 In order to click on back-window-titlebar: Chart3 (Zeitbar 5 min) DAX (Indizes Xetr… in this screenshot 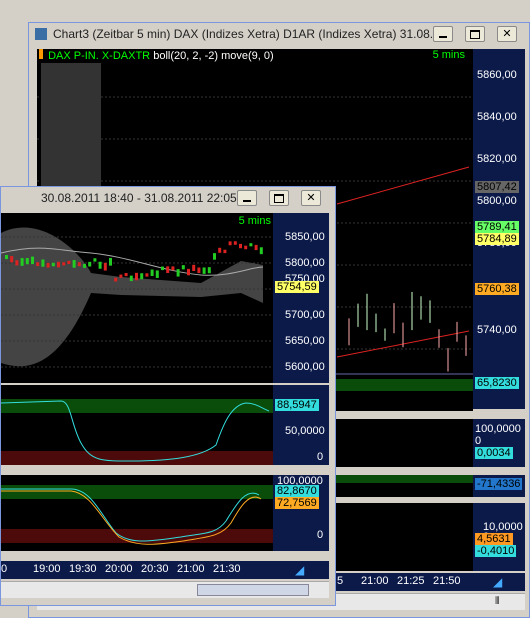, I will do `click(279, 34)`.